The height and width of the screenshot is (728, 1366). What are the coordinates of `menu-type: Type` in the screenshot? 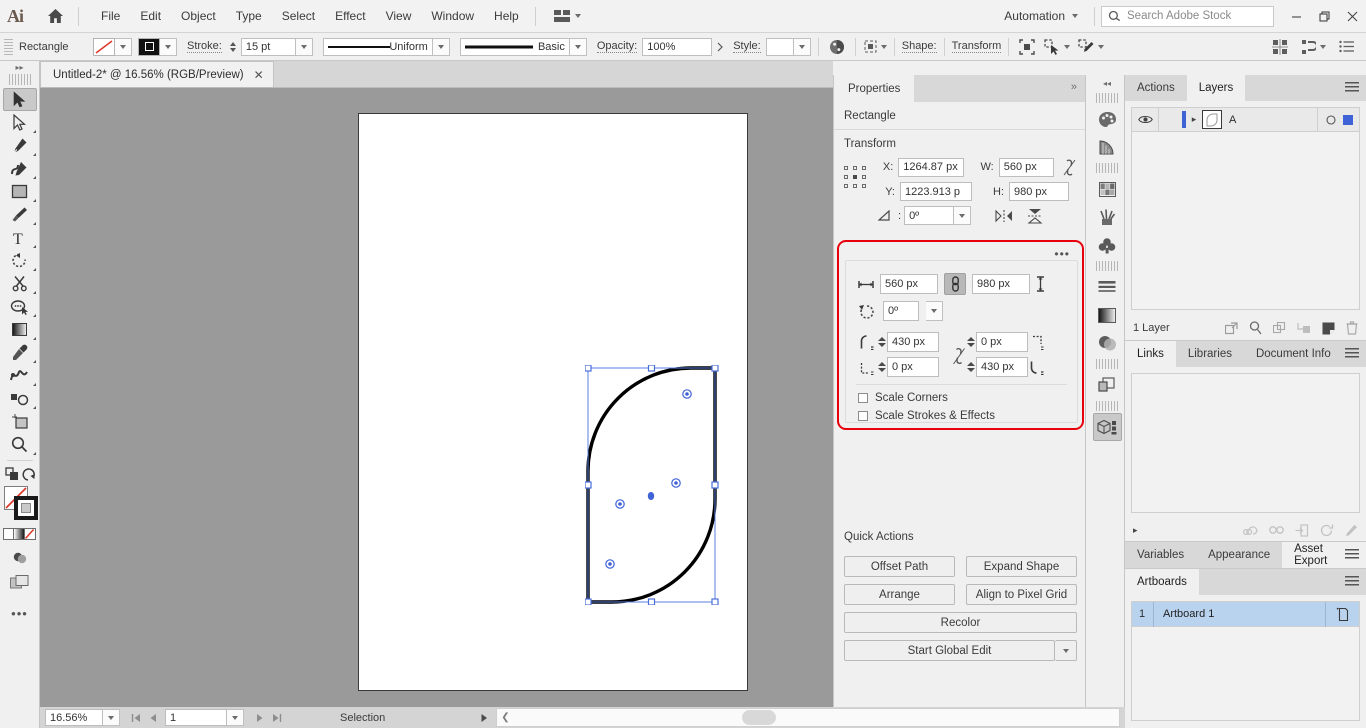 It's located at (249, 16).